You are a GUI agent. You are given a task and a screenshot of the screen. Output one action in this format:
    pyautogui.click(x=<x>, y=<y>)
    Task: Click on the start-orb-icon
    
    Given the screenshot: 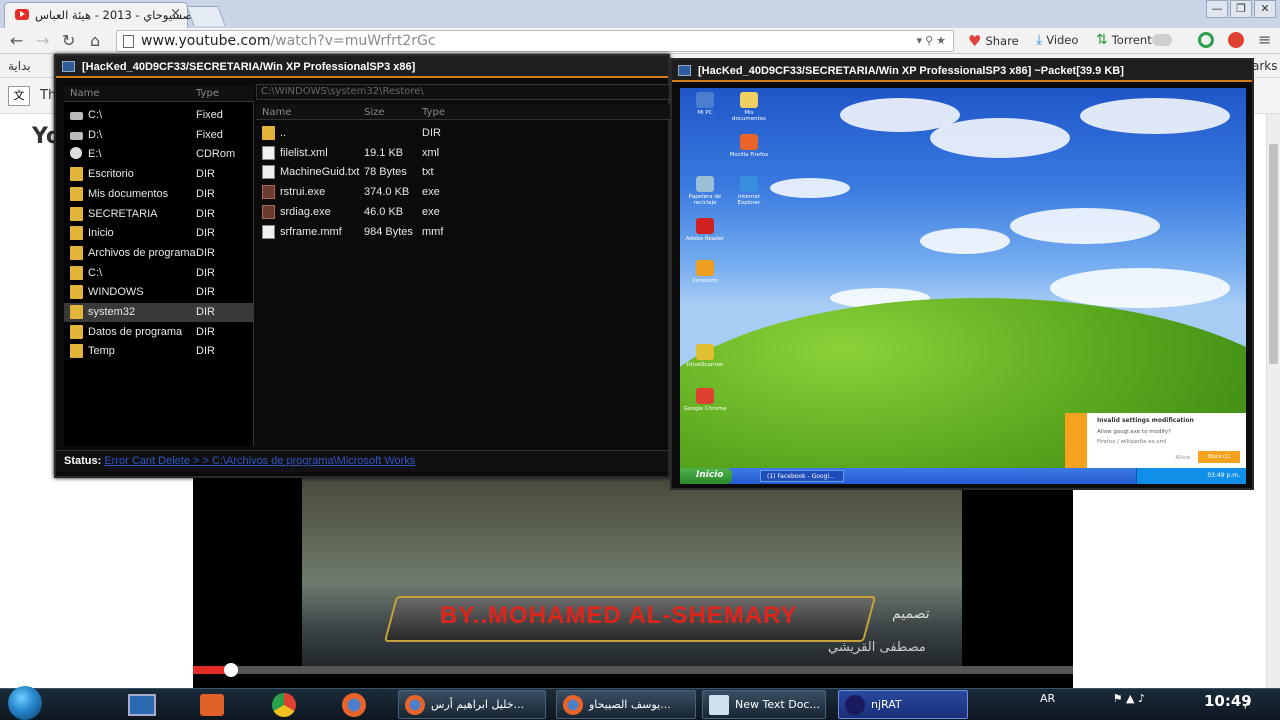 What is the action you would take?
    pyautogui.click(x=25, y=703)
    